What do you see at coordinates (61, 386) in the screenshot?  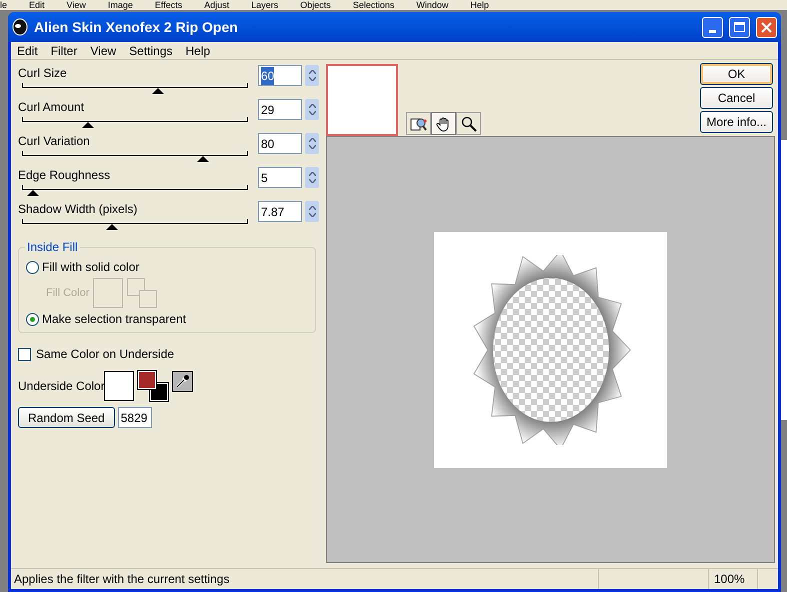 I see `underside-color-label: Underside Color` at bounding box center [61, 386].